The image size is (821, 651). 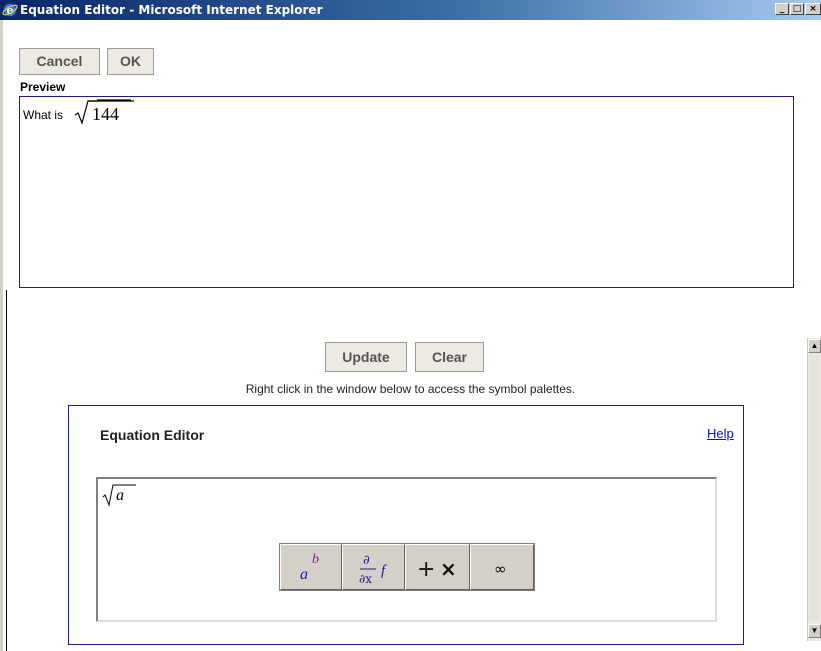 What do you see at coordinates (43, 115) in the screenshot?
I see `preview-prefix-text: What is` at bounding box center [43, 115].